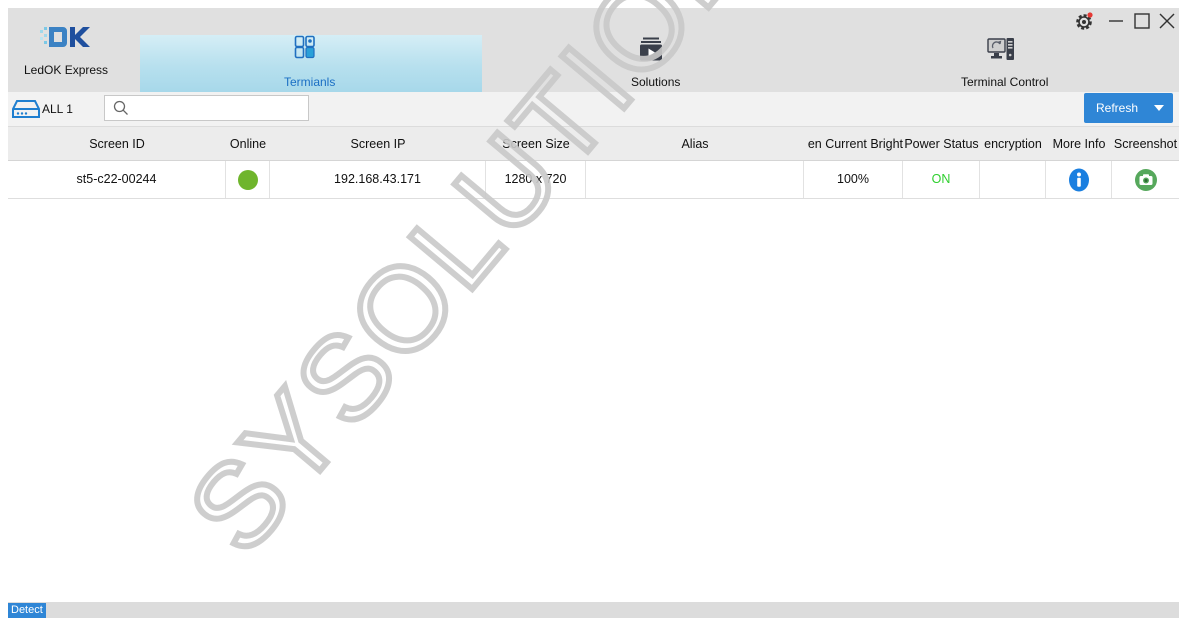  Describe the element at coordinates (120, 107) in the screenshot. I see `search-icon` at that location.